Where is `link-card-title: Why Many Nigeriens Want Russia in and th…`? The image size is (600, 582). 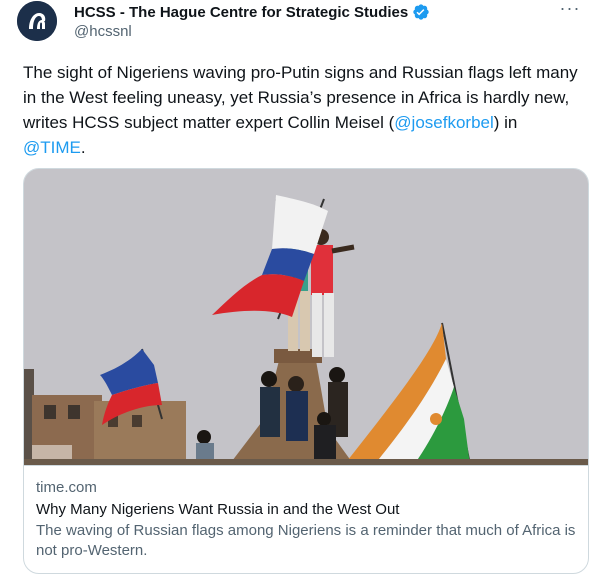 link-card-title: Why Many Nigeriens Want Russia in and th… is located at coordinates (306, 510).